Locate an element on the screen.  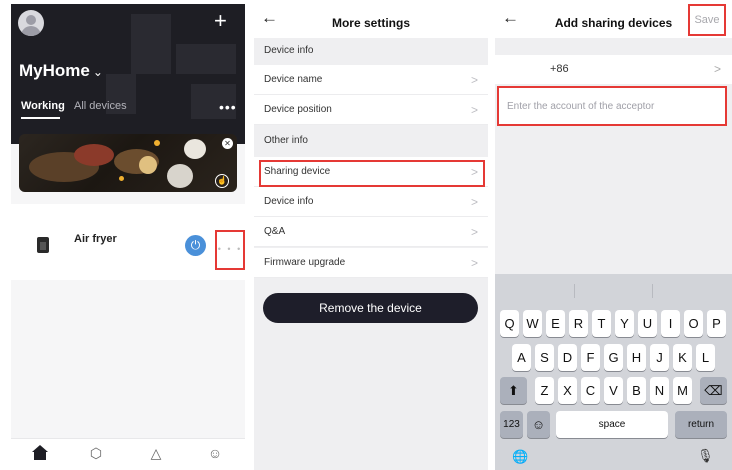
row-device-name: Device name > is located at coordinates (371, 80).